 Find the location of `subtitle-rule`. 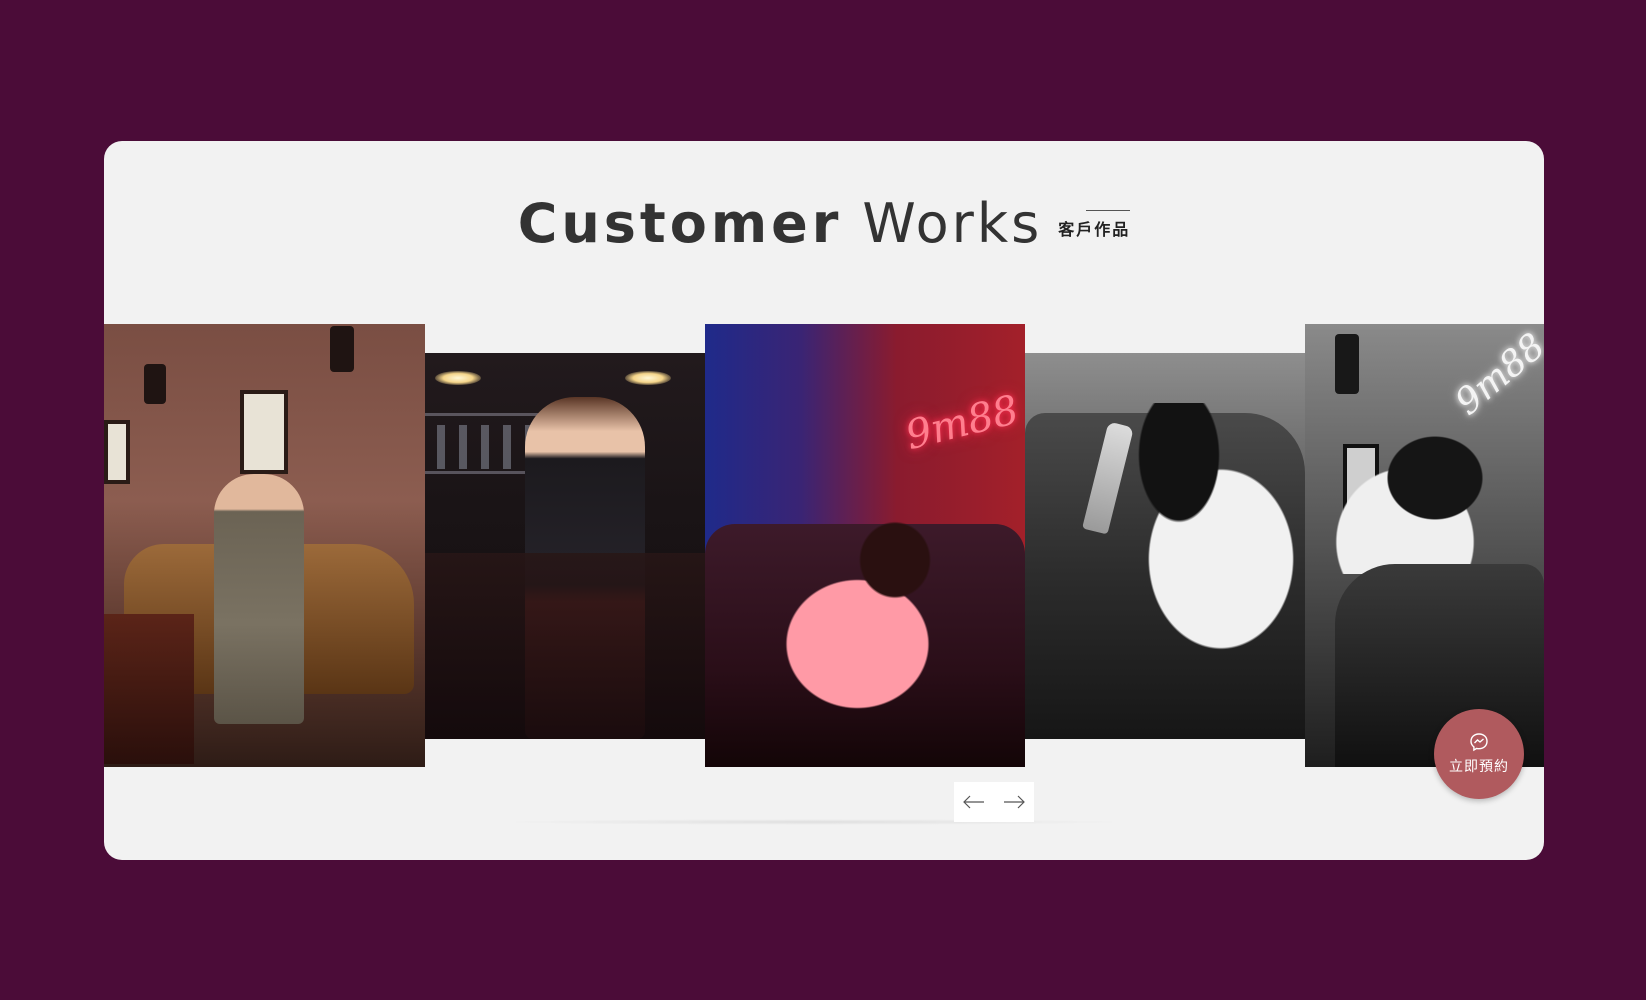

subtitle-rule is located at coordinates (1108, 210).